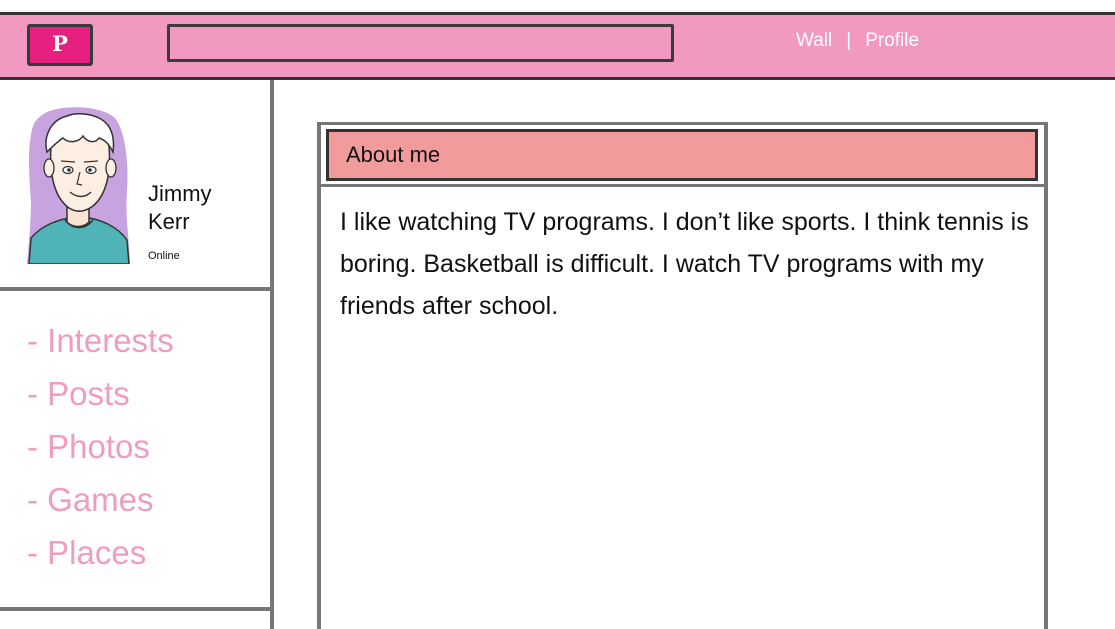  What do you see at coordinates (180, 208) in the screenshot?
I see `profile-name: Jimmy Kerr` at bounding box center [180, 208].